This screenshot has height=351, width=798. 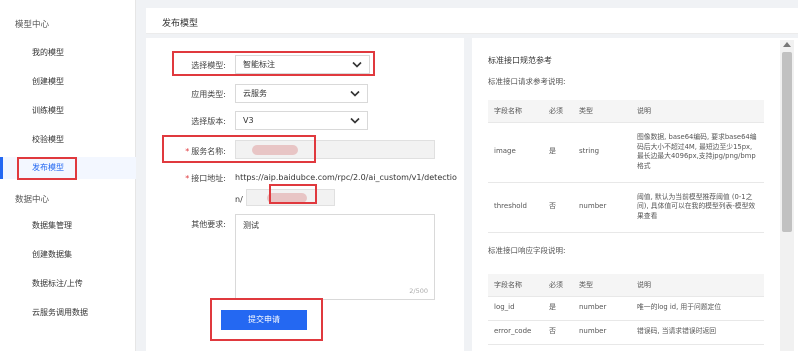 I want to click on field-description: 错误码, 当请求错误时返回, so click(x=697, y=332).